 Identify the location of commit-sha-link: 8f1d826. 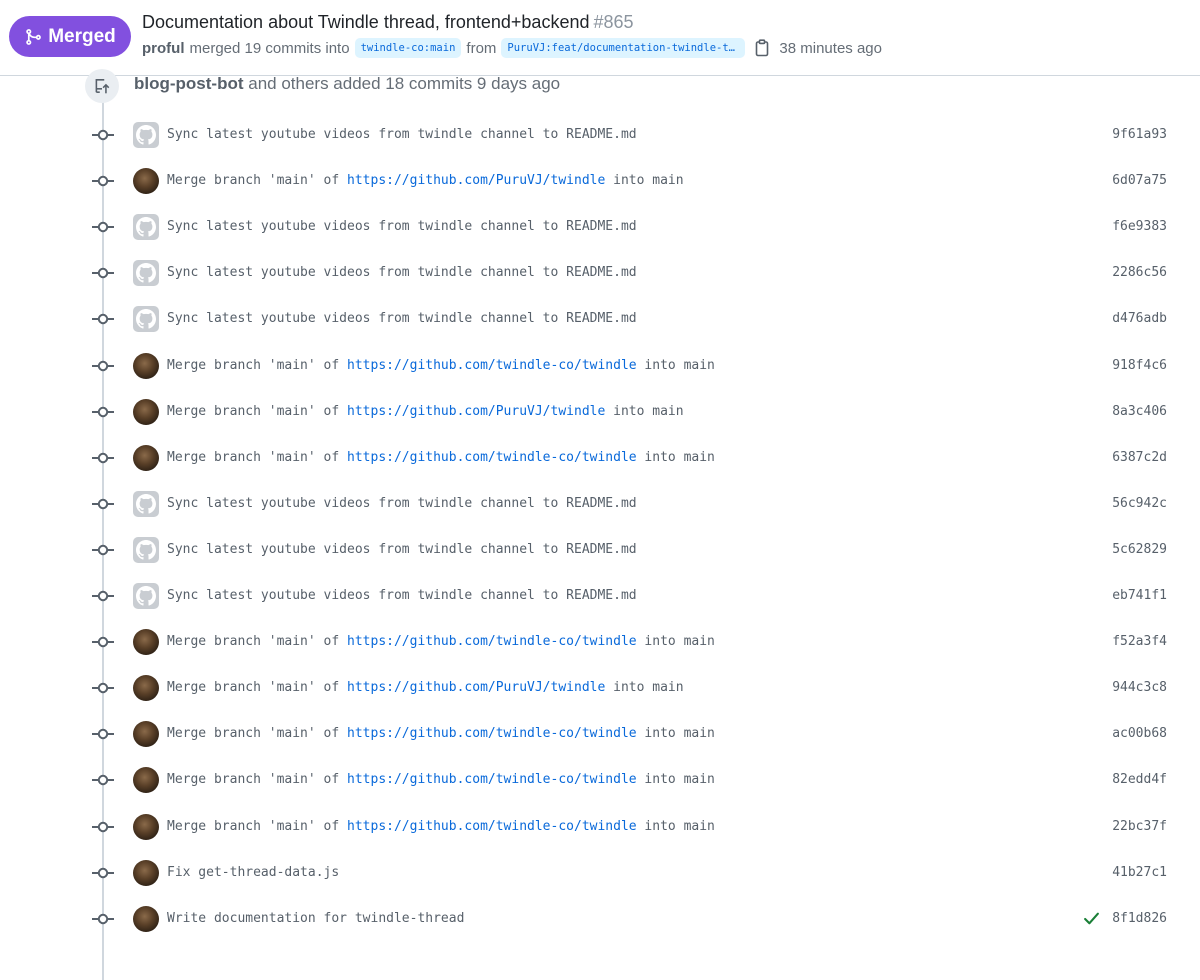
(1139, 918).